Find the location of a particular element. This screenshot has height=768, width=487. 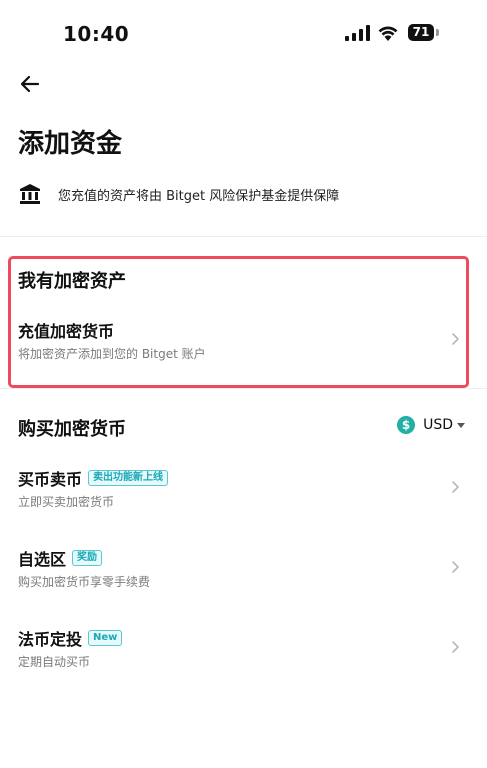

recurring-buy-subtitle: 定期自动买币 is located at coordinates (54, 662).